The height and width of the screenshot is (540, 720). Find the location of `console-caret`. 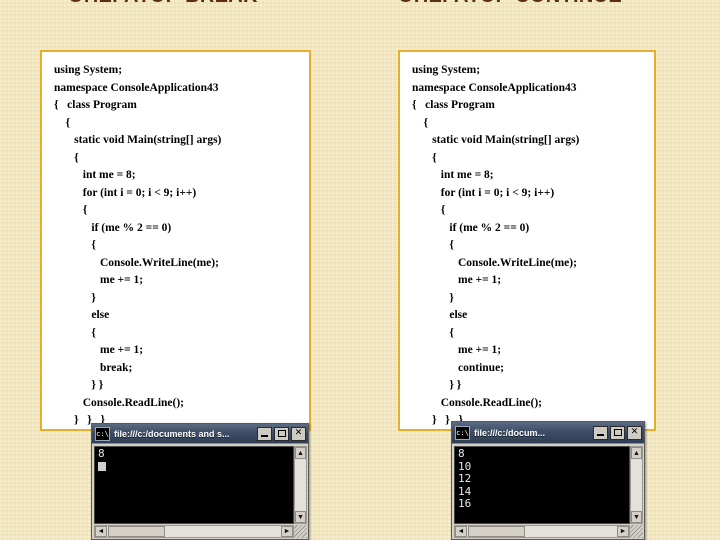

console-caret is located at coordinates (195, 467).